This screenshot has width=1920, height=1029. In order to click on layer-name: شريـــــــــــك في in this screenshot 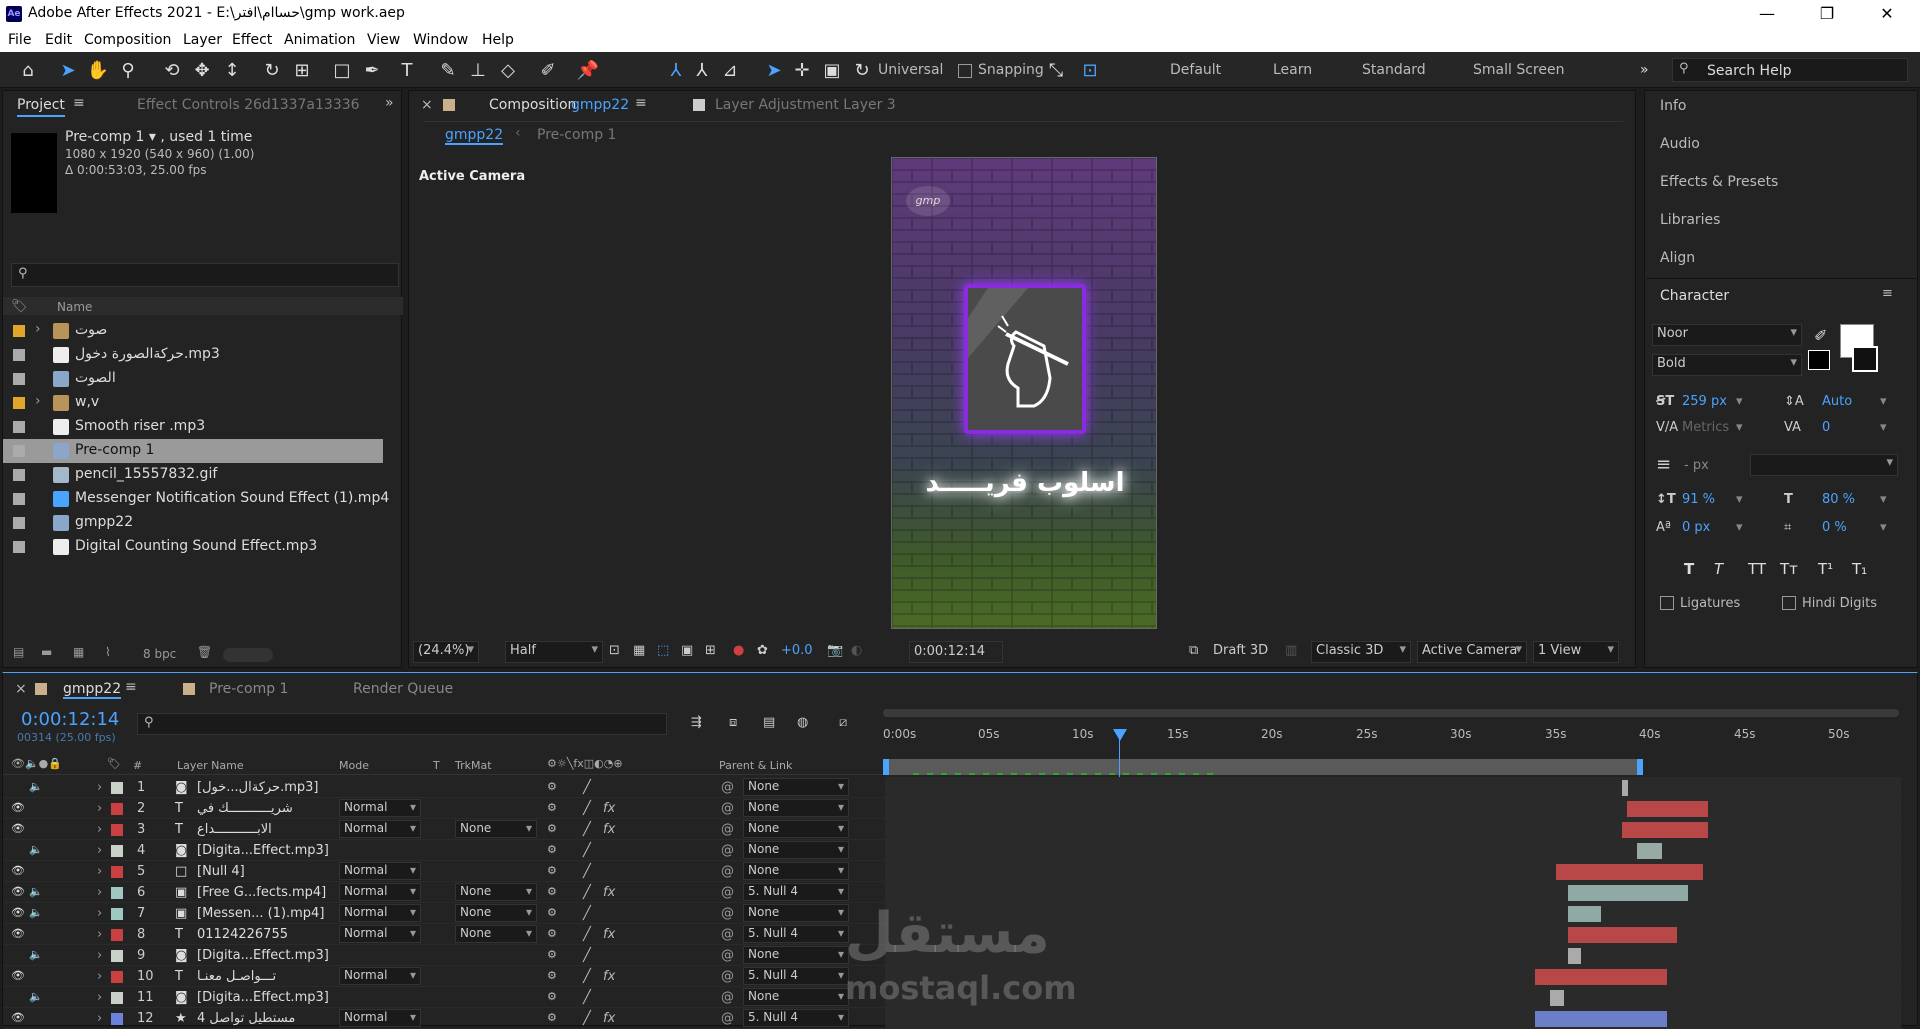, I will do `click(245, 808)`.